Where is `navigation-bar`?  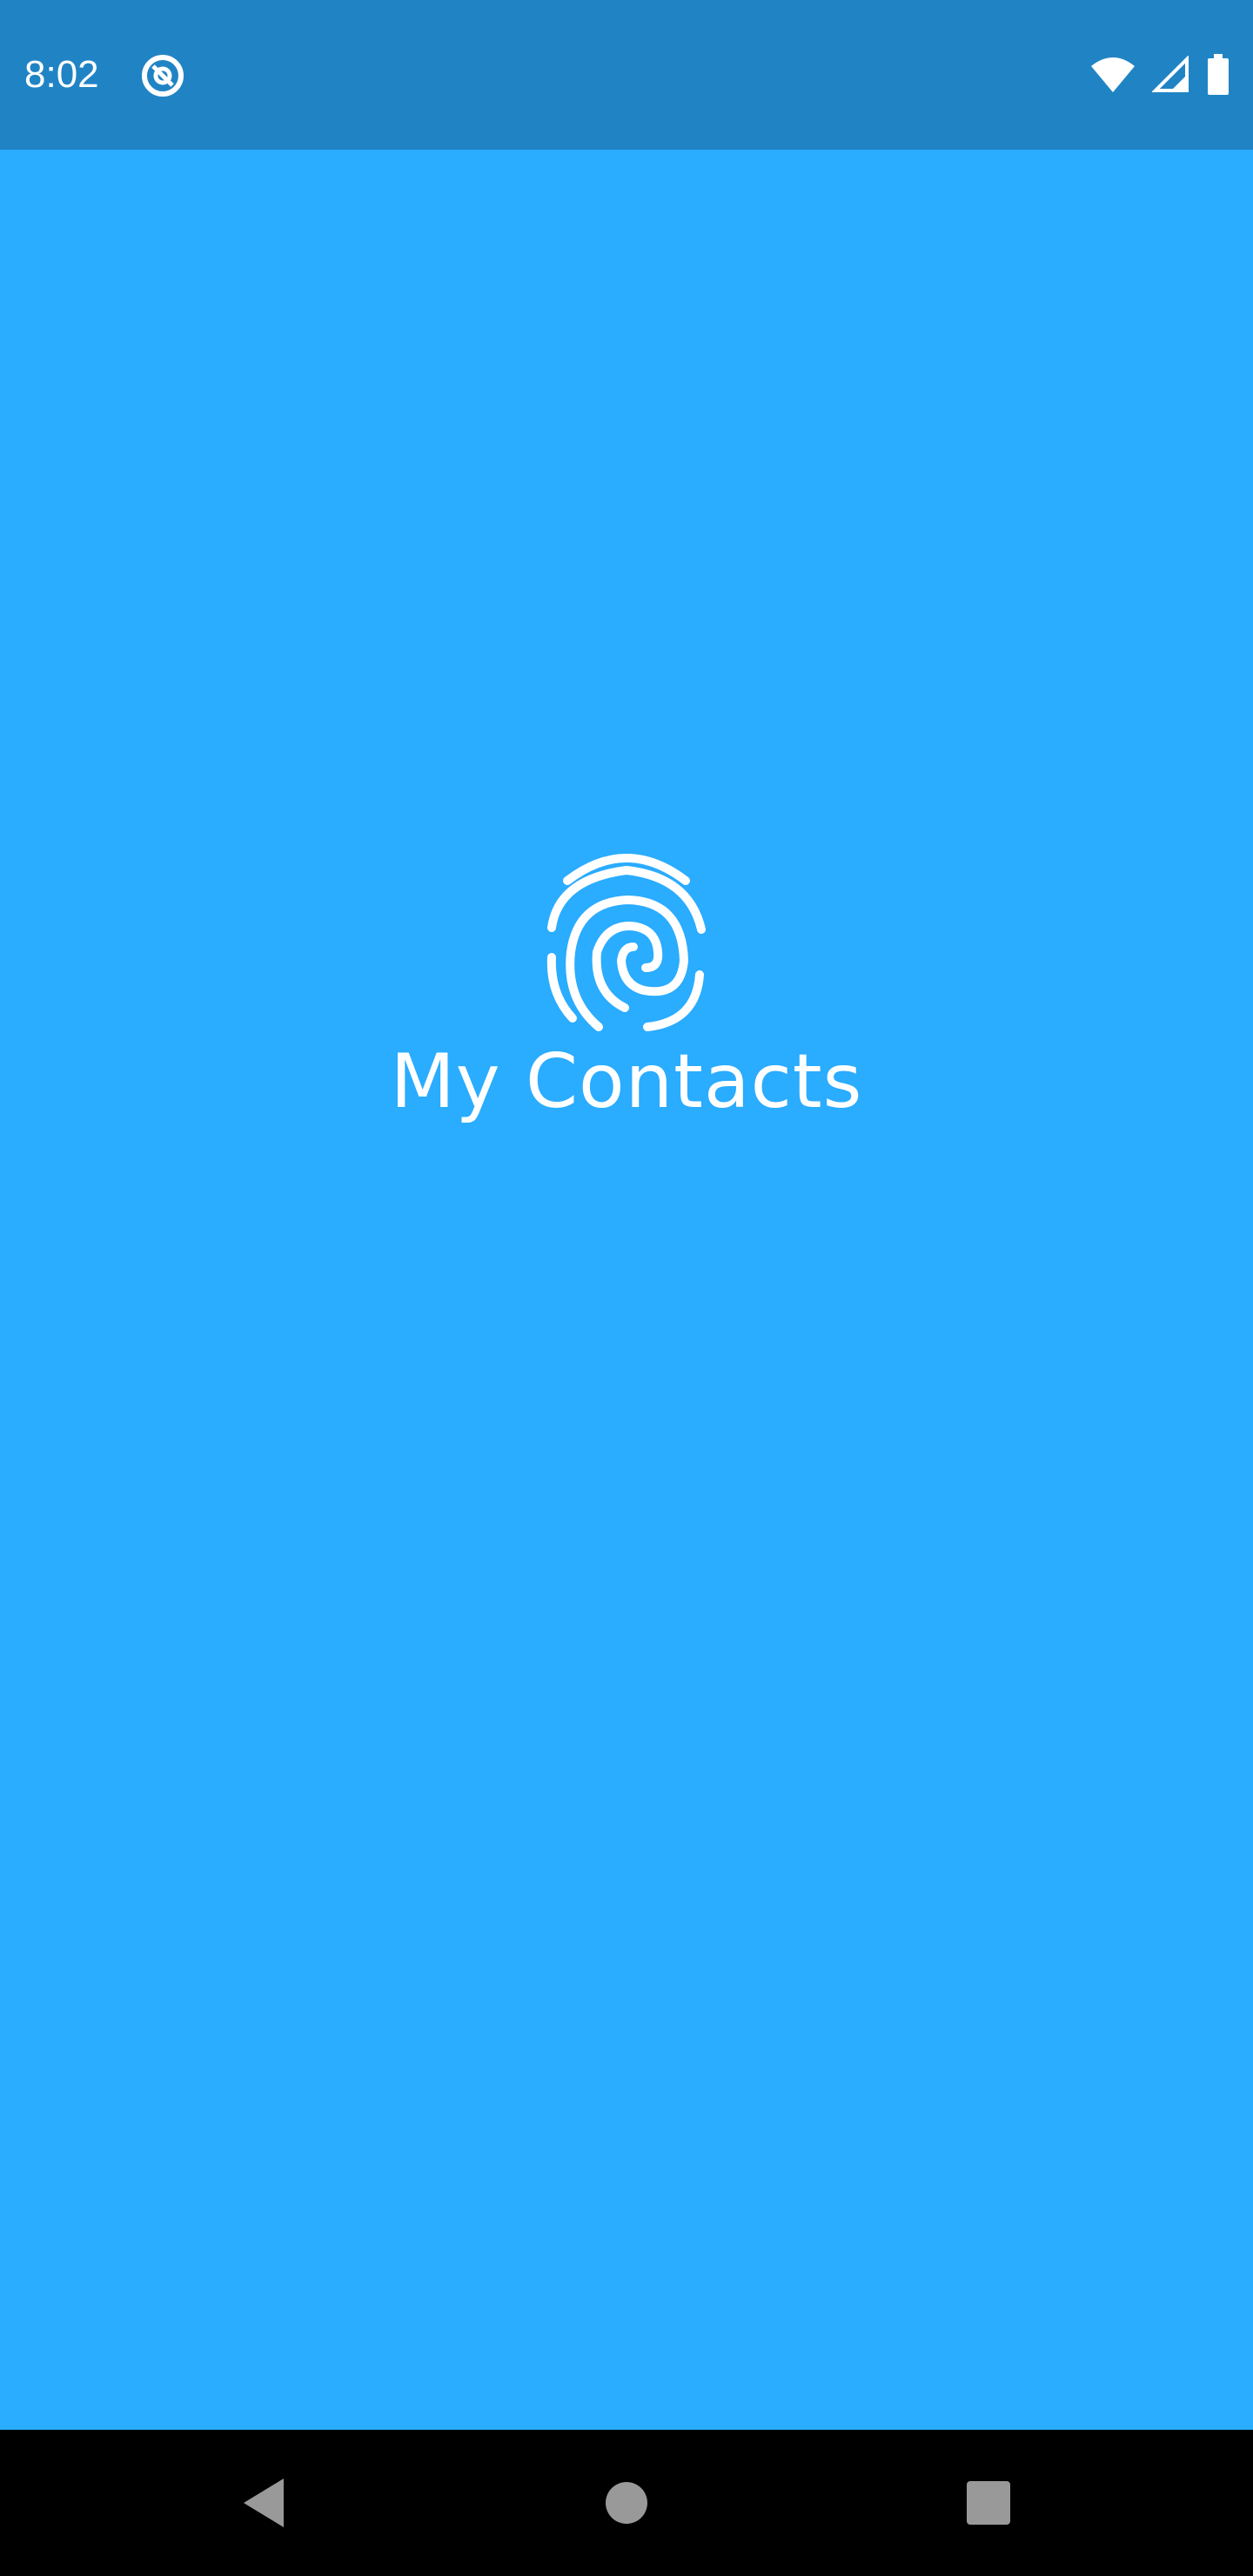
navigation-bar is located at coordinates (626, 2503).